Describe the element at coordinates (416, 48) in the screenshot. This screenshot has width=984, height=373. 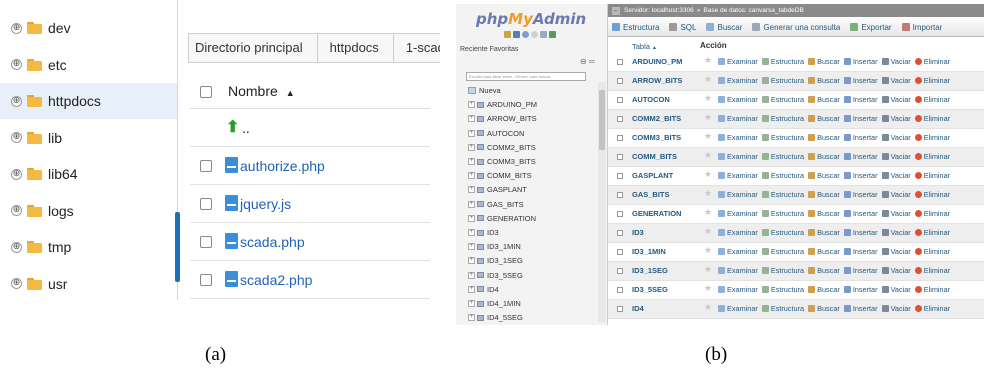
I see `breadcrumb-item-1-scada: 1-scada` at that location.